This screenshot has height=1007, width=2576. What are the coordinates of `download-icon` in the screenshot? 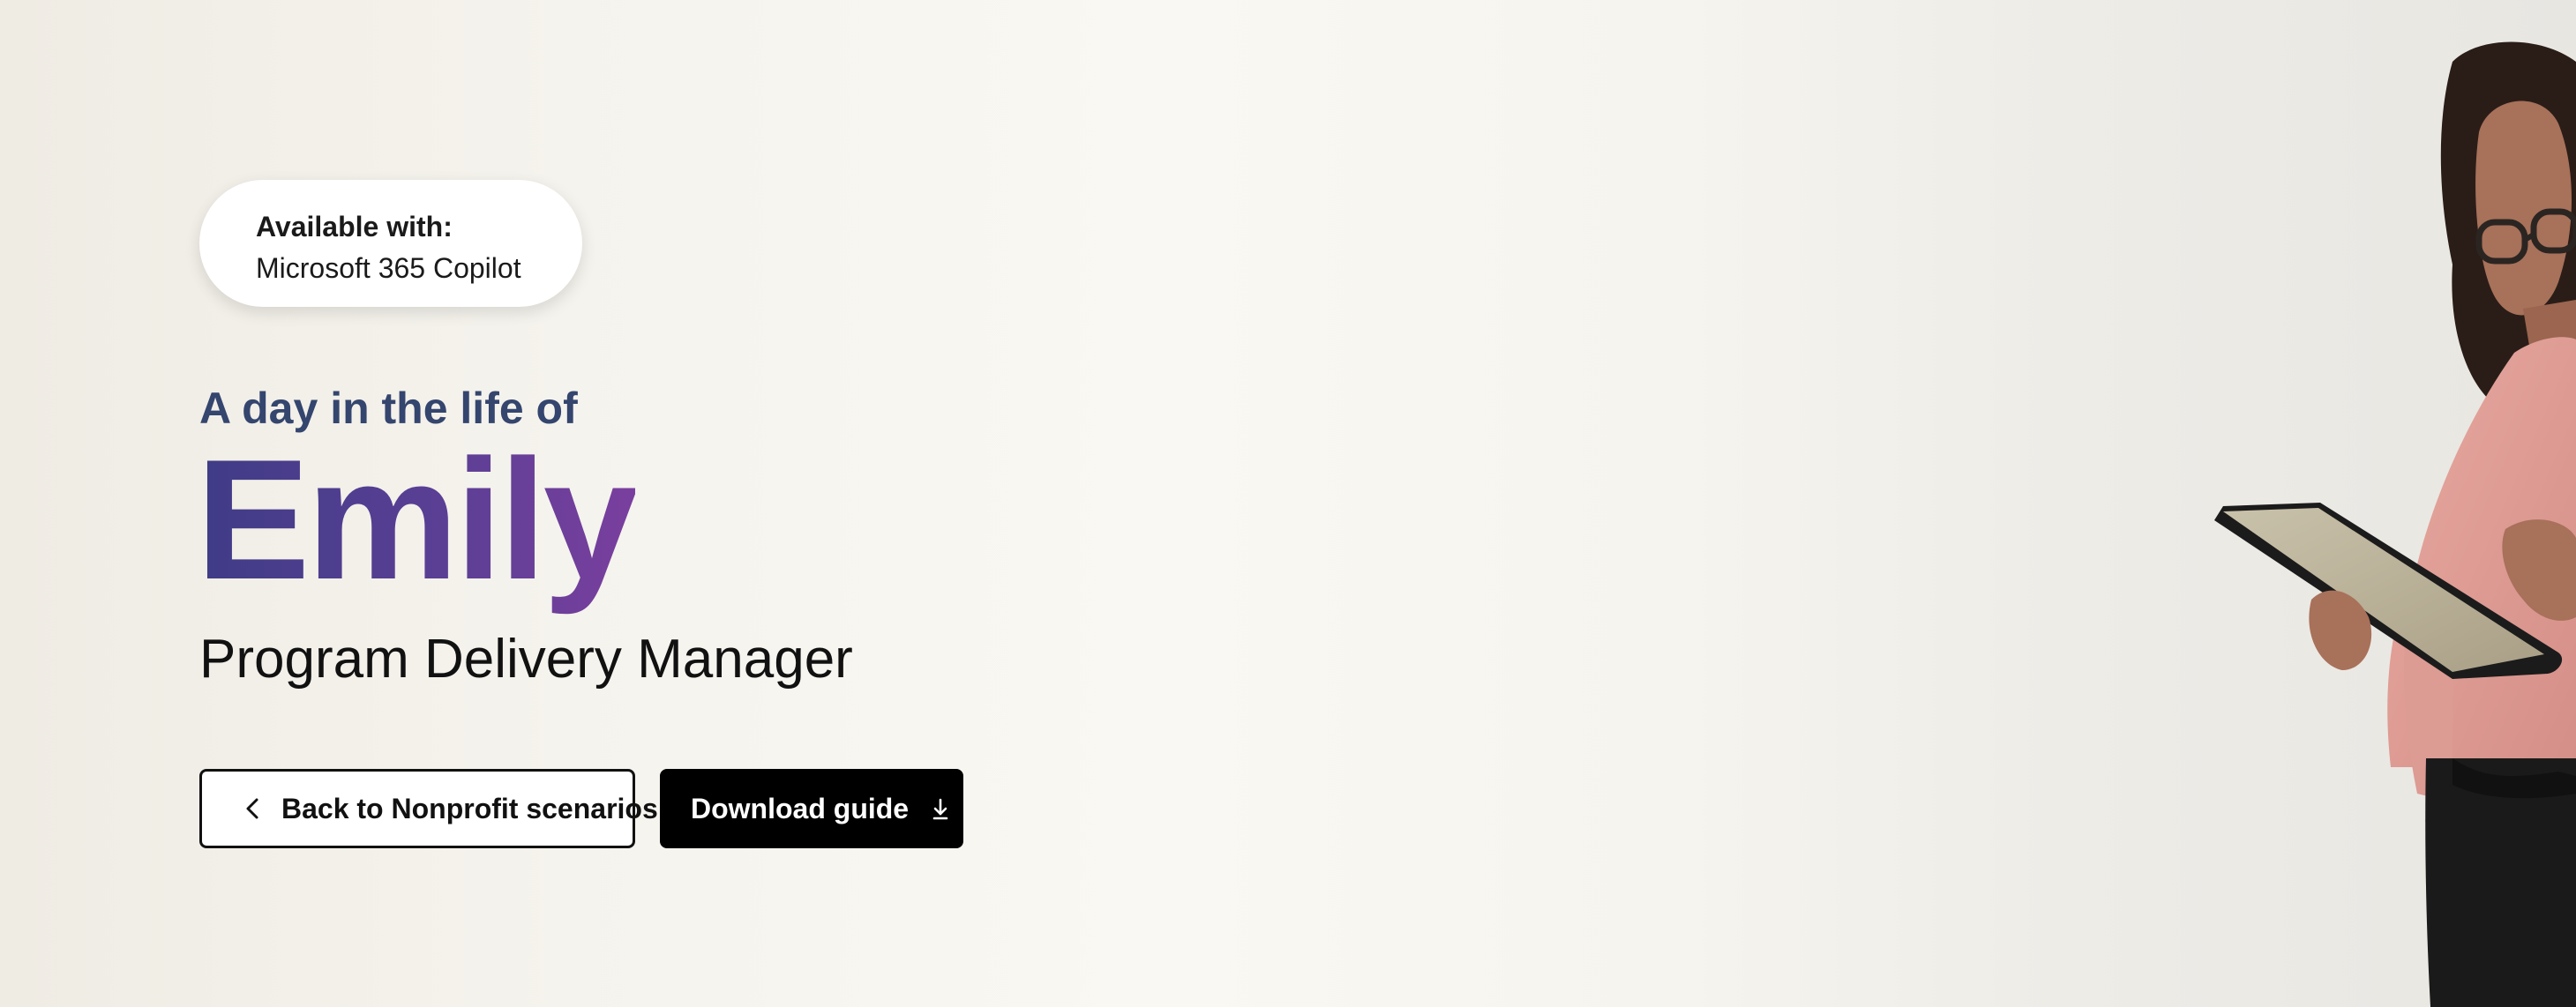 It's located at (941, 808).